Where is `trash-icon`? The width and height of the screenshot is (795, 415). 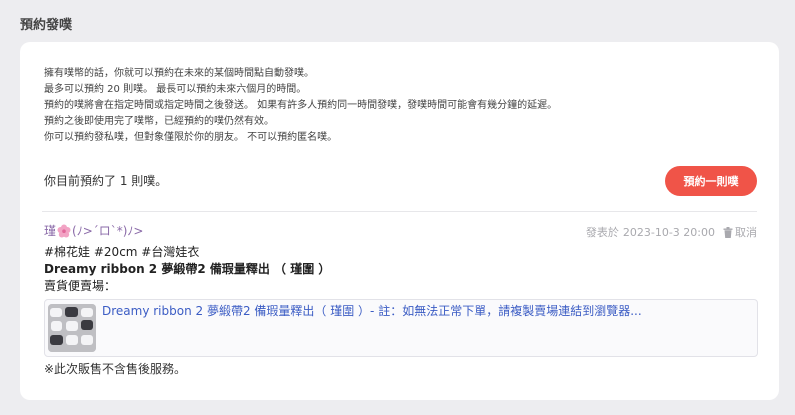
trash-icon is located at coordinates (728, 232).